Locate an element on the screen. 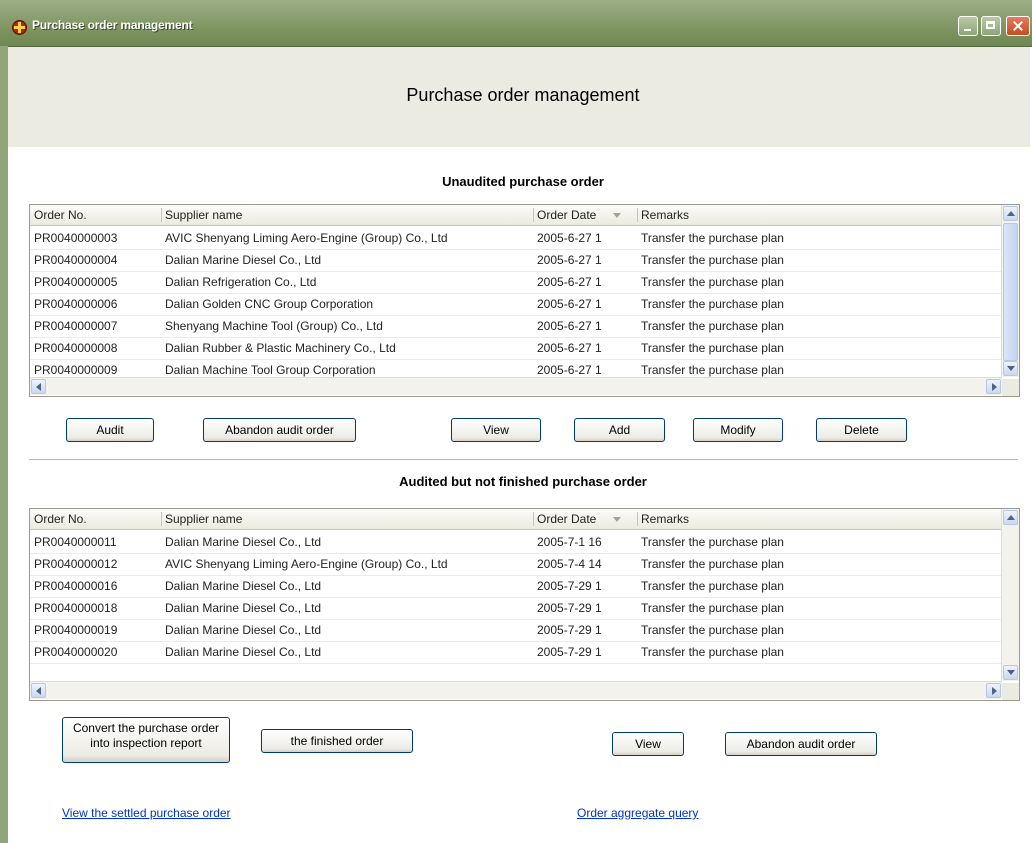 This screenshot has height=843, width=1032. order-aggregate-query-link: Order aggregate query is located at coordinates (637, 813).